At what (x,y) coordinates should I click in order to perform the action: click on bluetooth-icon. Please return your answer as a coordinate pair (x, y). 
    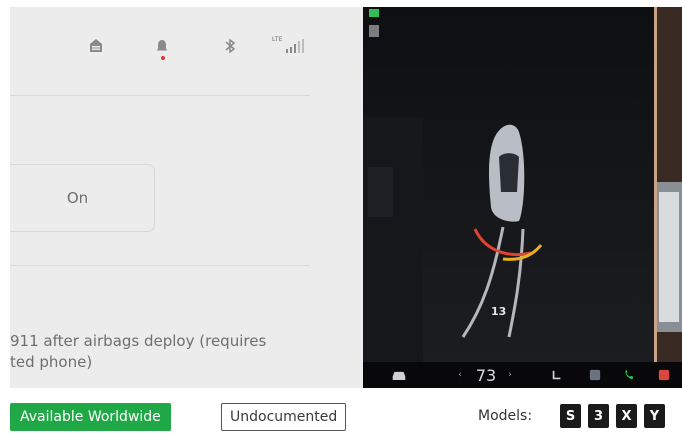
    Looking at the image, I should click on (230, 46).